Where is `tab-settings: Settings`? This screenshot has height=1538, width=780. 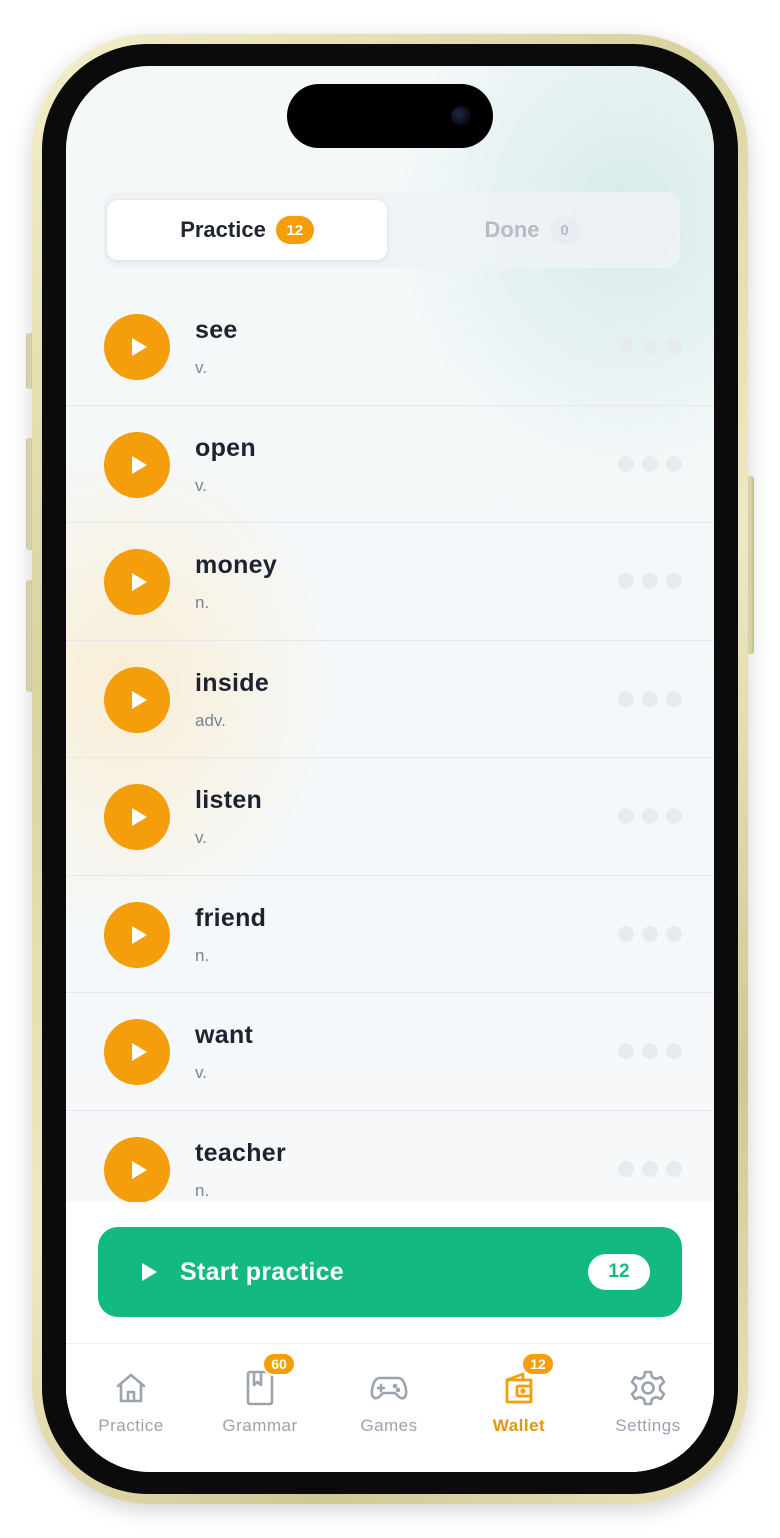 tab-settings: Settings is located at coordinates (648, 1402).